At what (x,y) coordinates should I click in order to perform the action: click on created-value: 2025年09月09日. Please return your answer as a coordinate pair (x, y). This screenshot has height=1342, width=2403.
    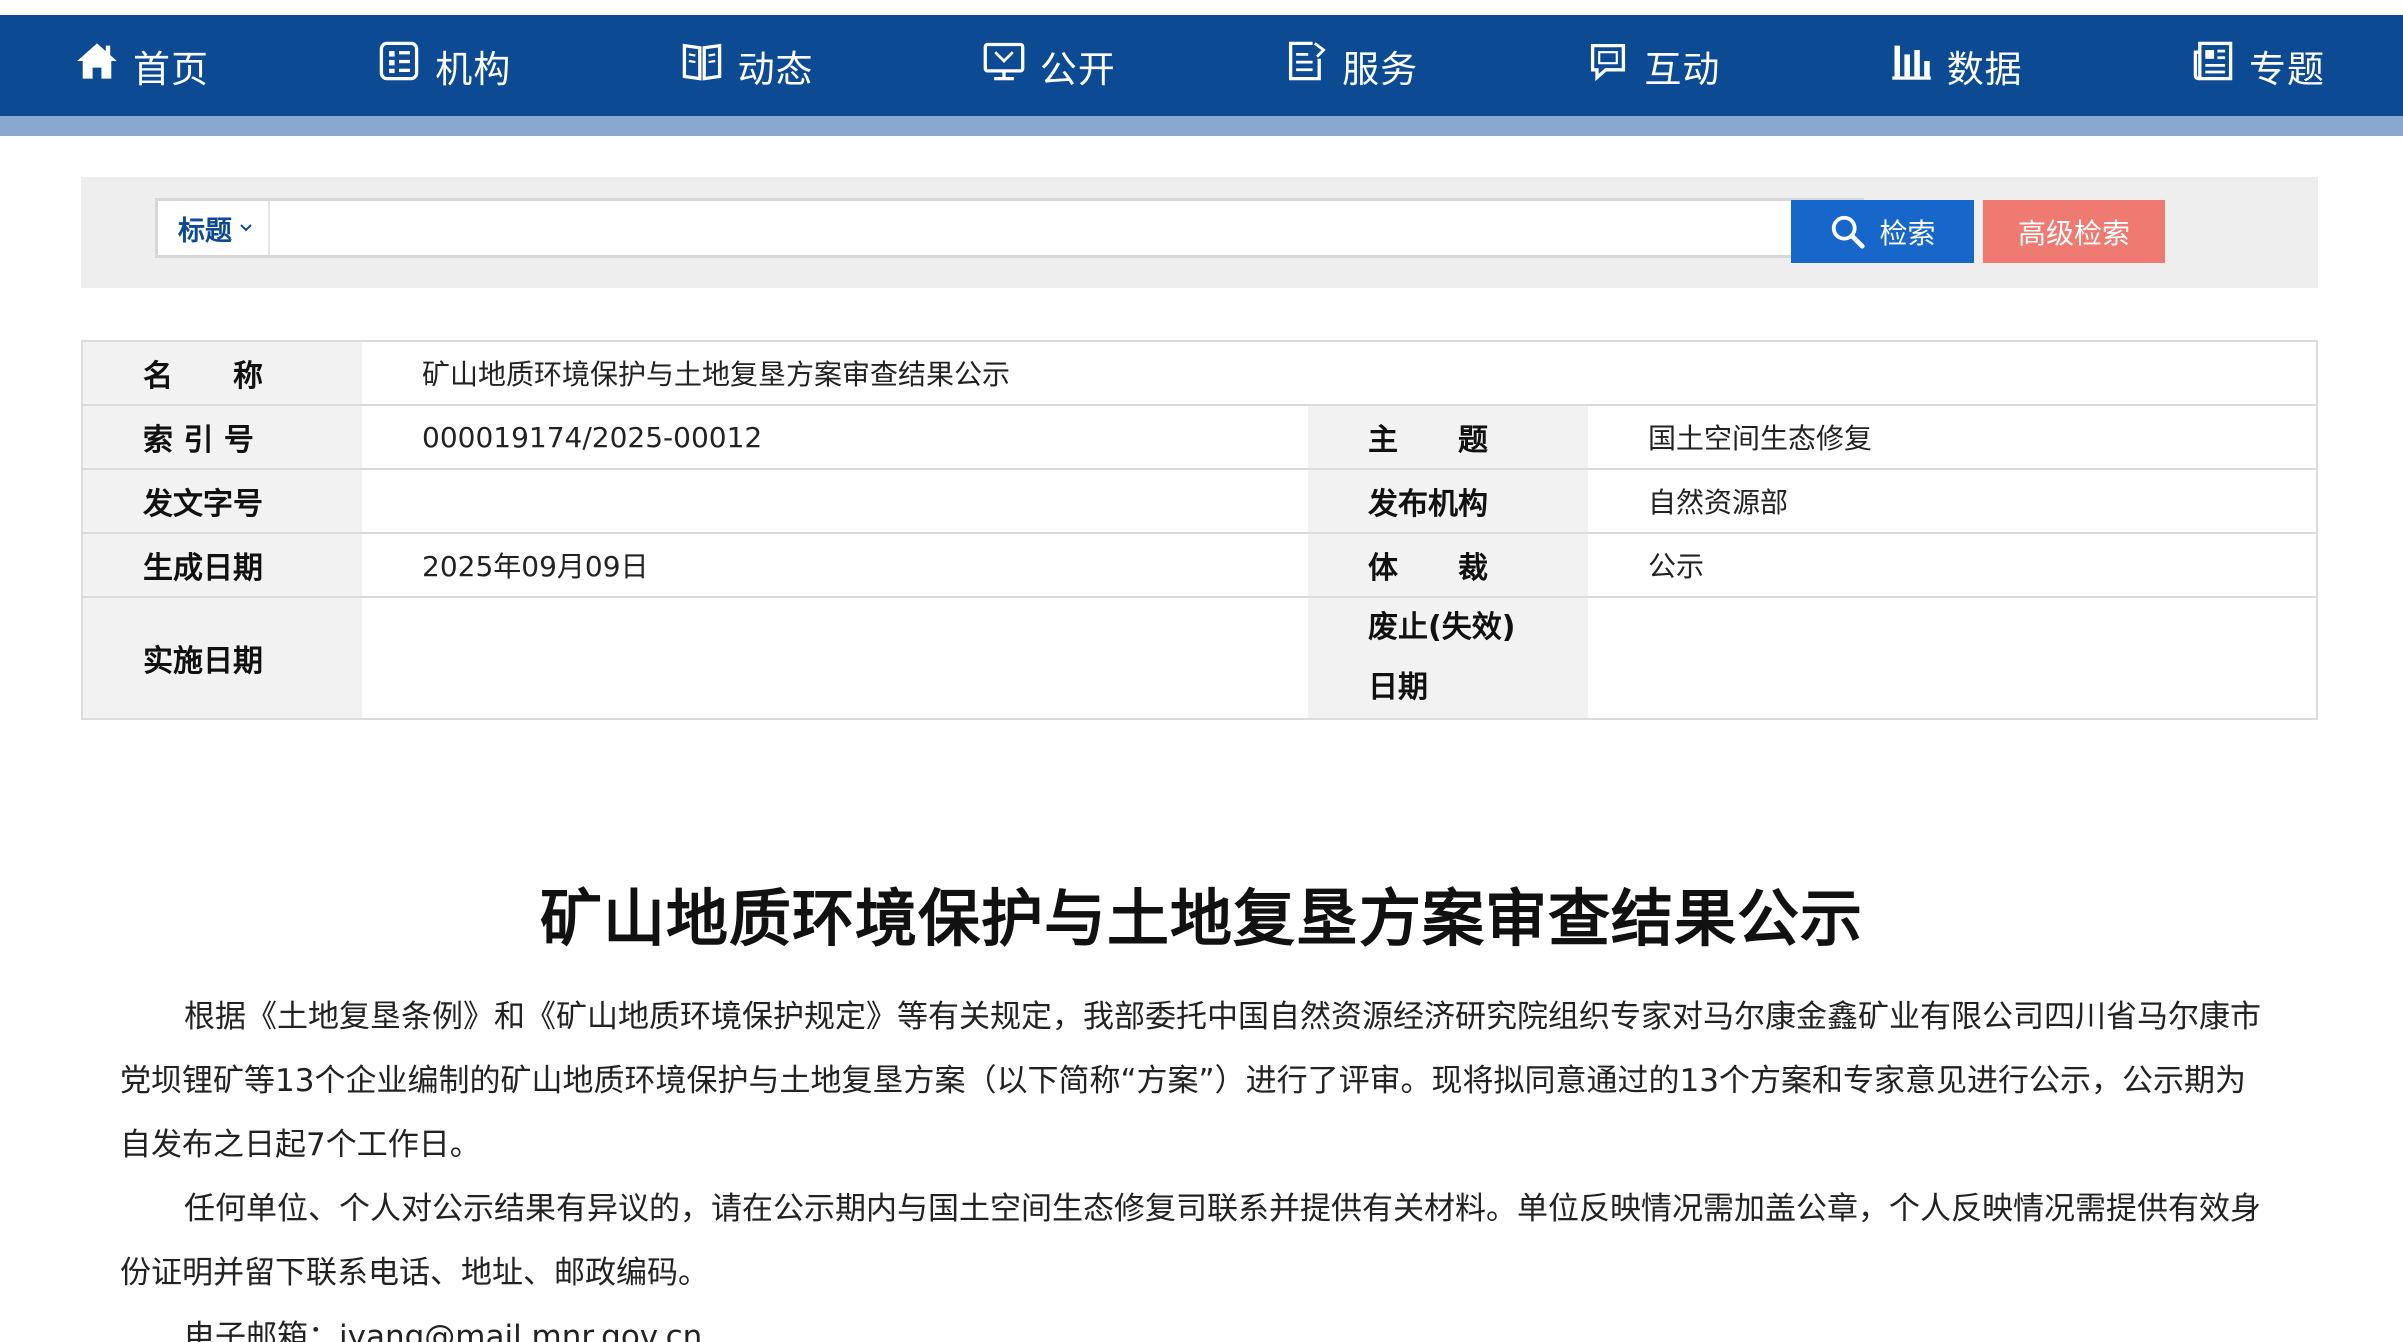
    Looking at the image, I should click on (835, 565).